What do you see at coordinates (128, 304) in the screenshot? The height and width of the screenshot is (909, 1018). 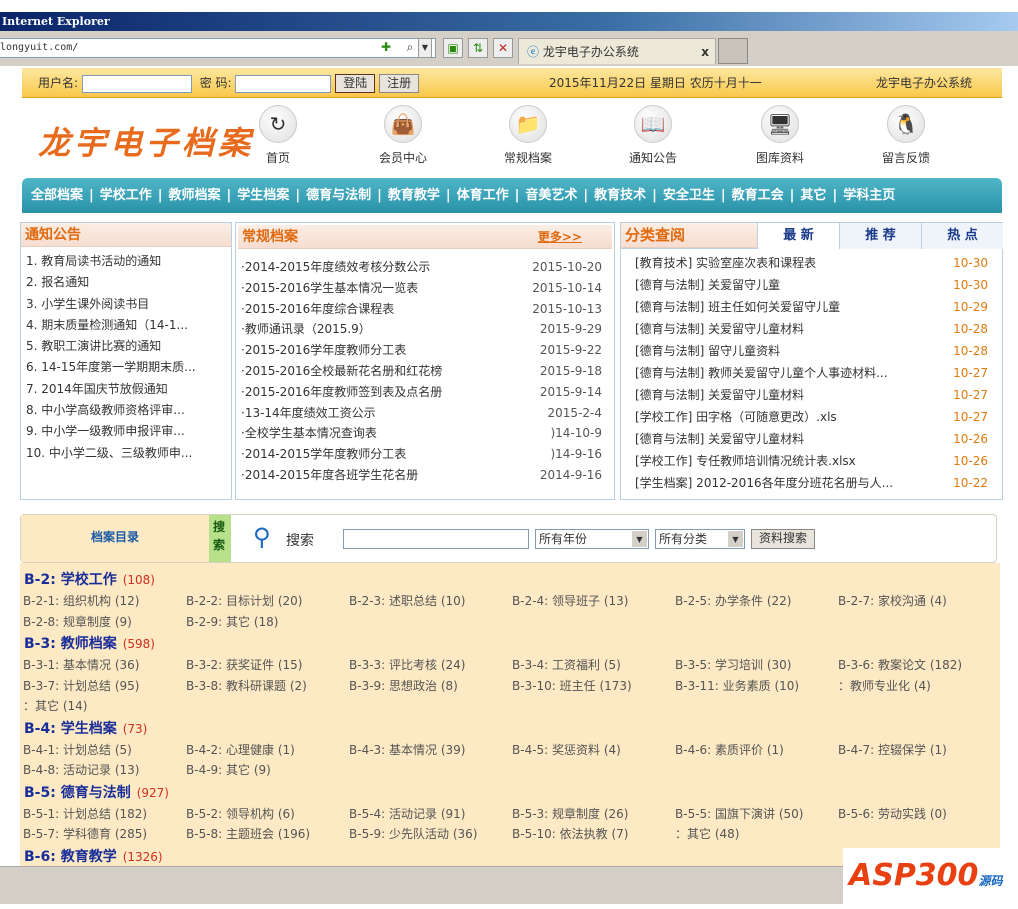 I see `notice-item: 3. 小学生课外阅读书目` at bounding box center [128, 304].